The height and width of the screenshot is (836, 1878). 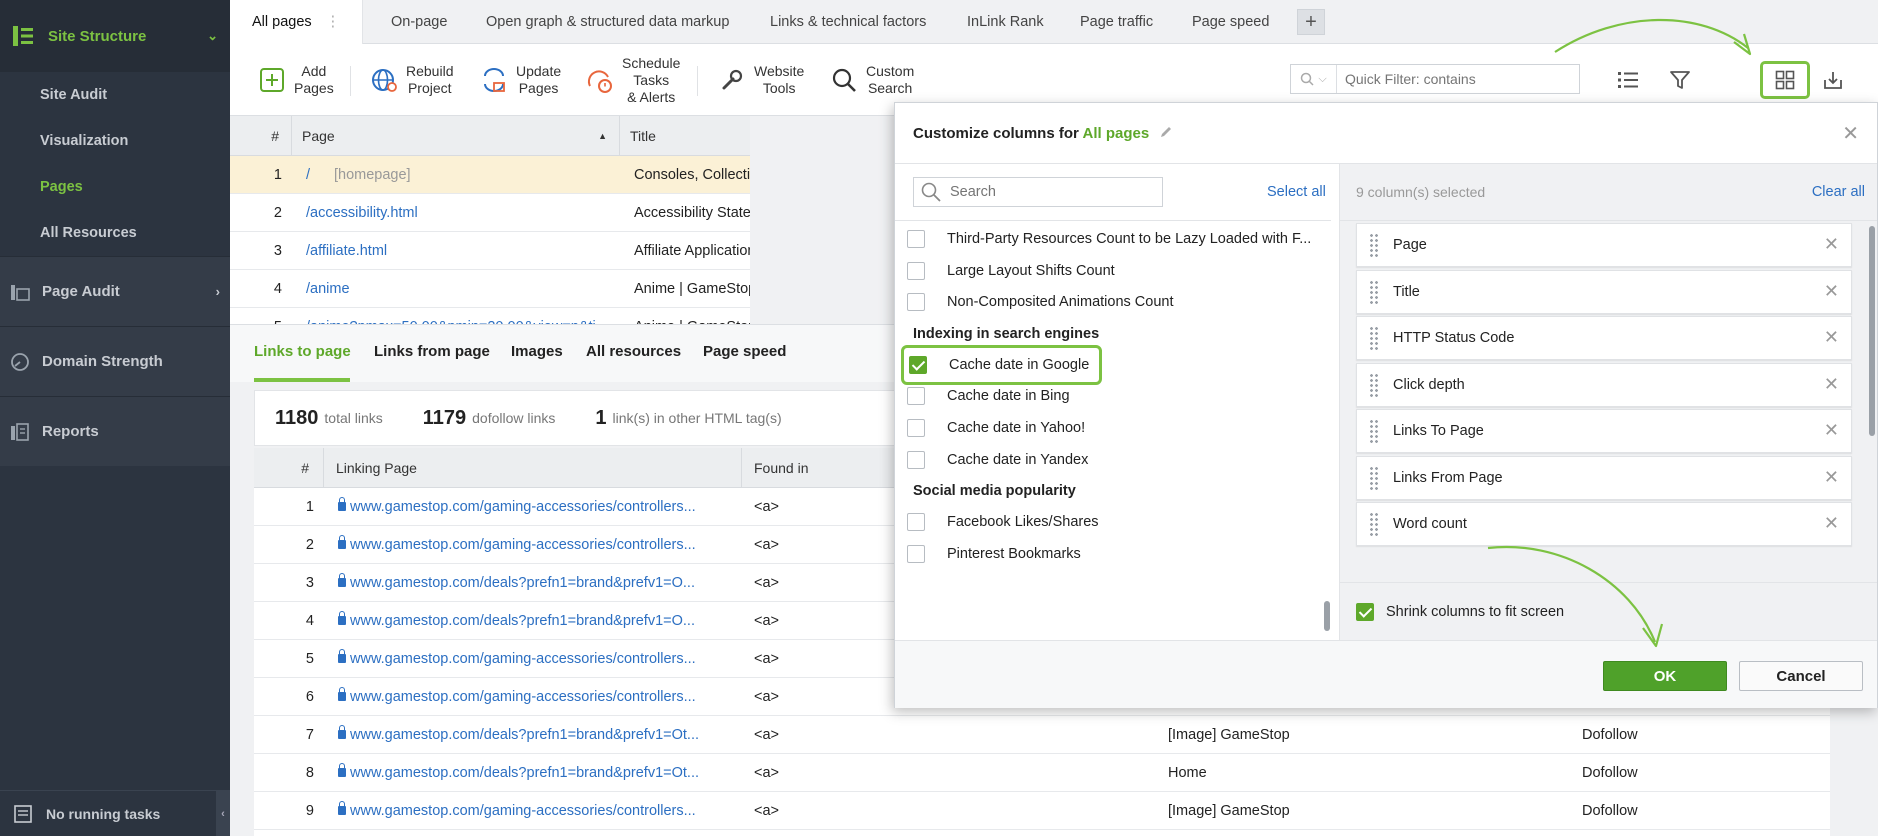 I want to click on selected-column-item: Page ✕, so click(x=1604, y=245).